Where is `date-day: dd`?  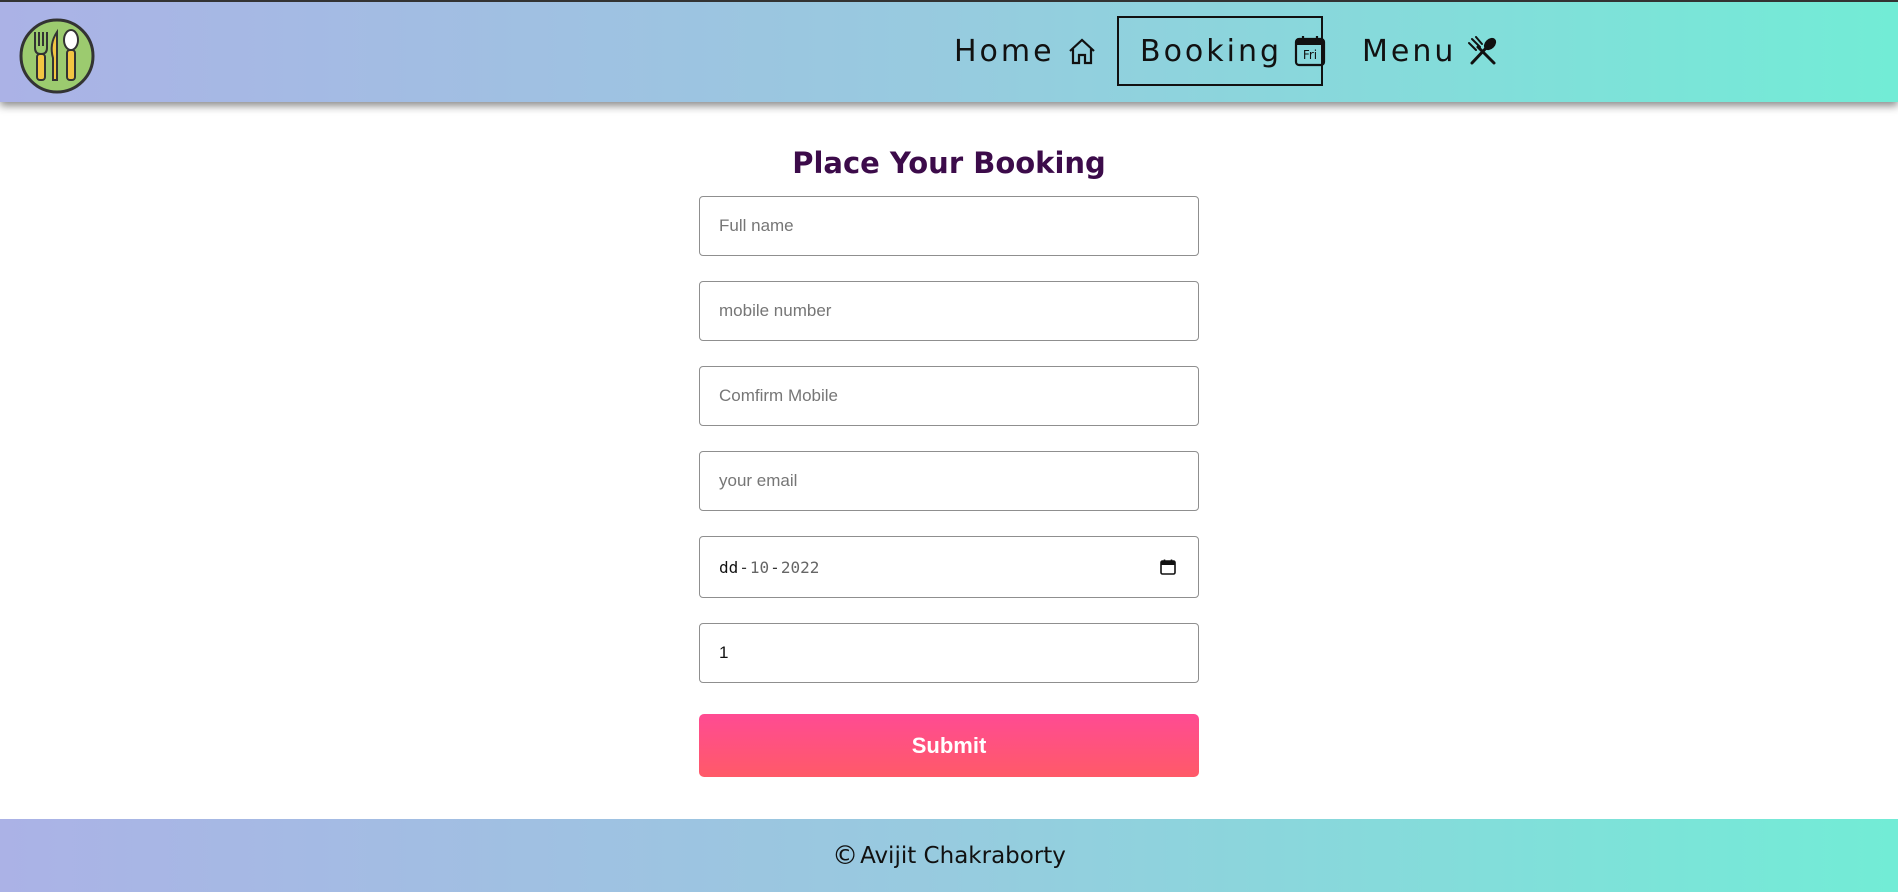 date-day: dd is located at coordinates (728, 567).